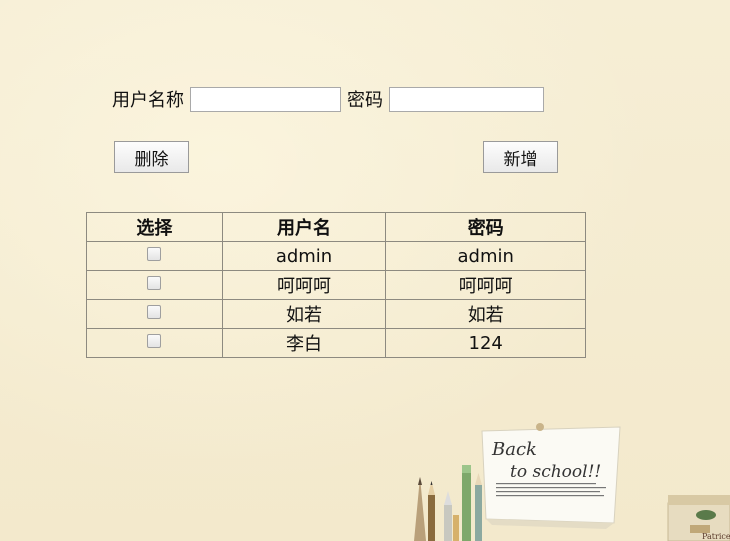 Image resolution: width=730 pixels, height=541 pixels. I want to click on password-input, so click(466, 99).